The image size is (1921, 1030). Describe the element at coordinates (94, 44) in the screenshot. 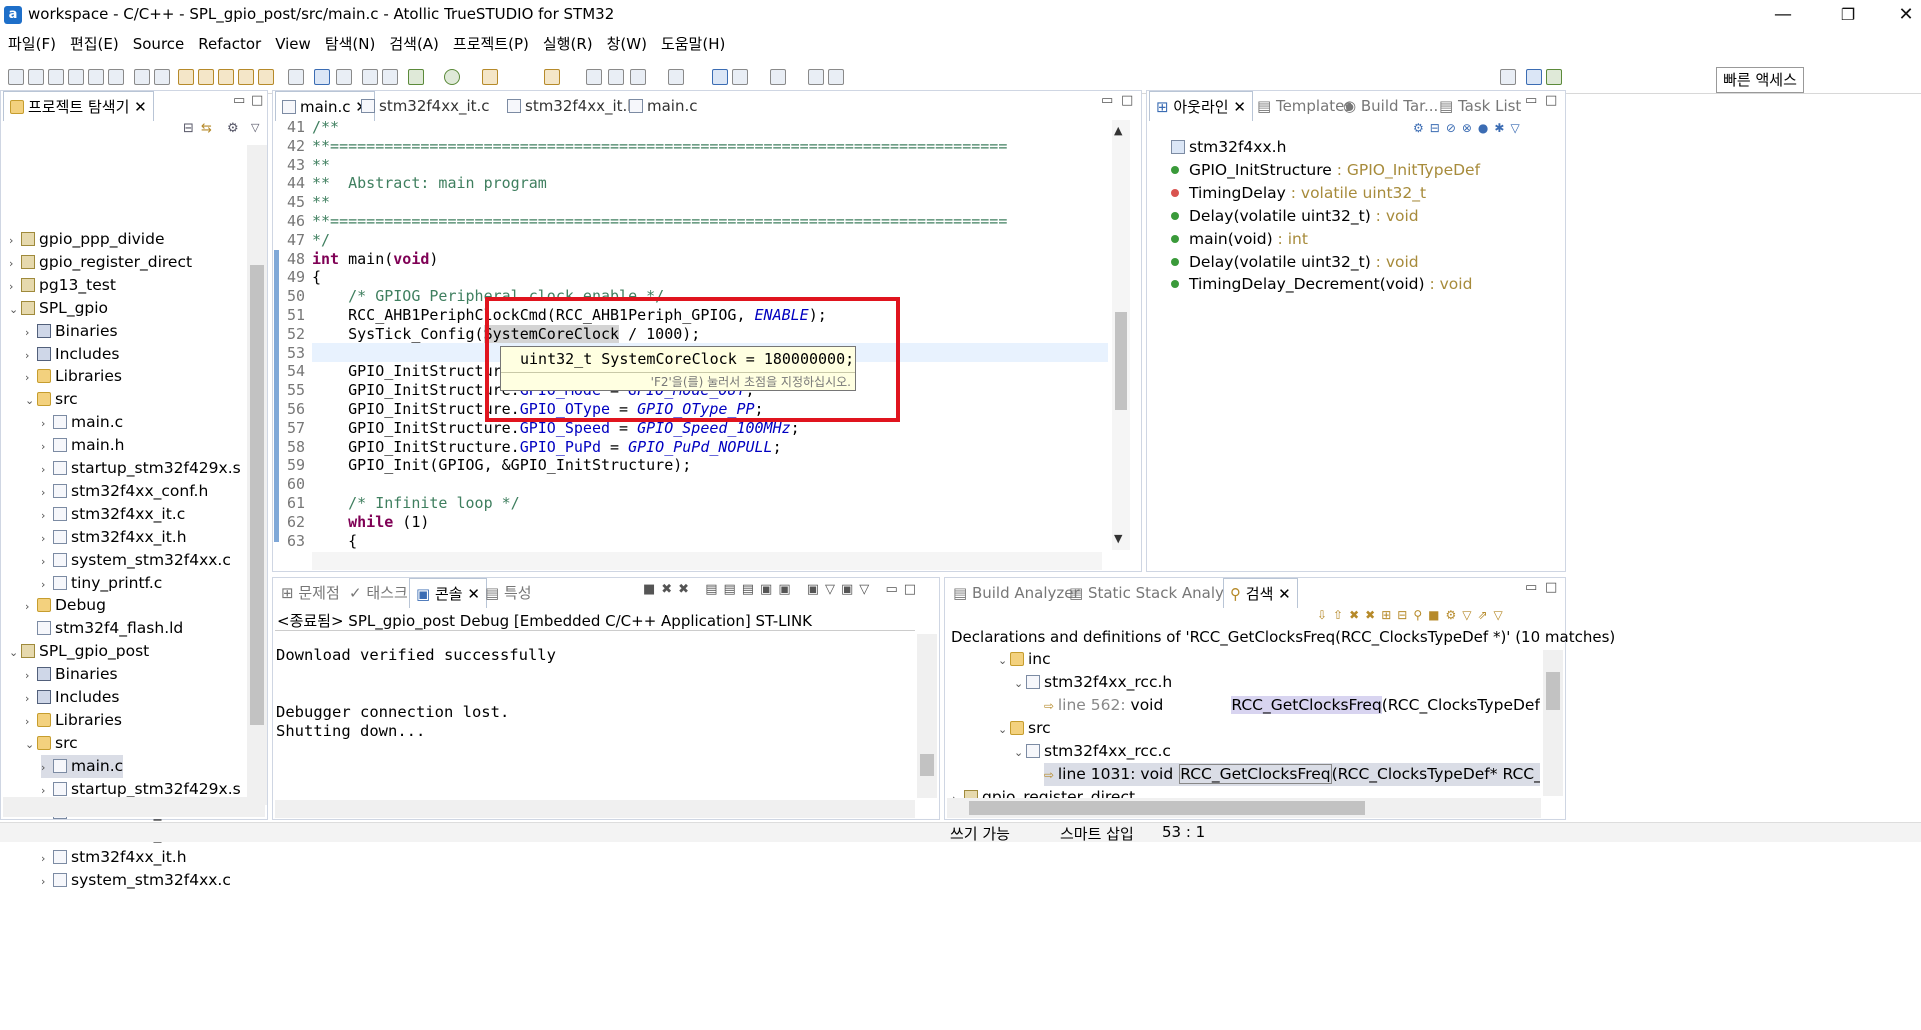

I see `menu-edit: 편집(E)` at that location.